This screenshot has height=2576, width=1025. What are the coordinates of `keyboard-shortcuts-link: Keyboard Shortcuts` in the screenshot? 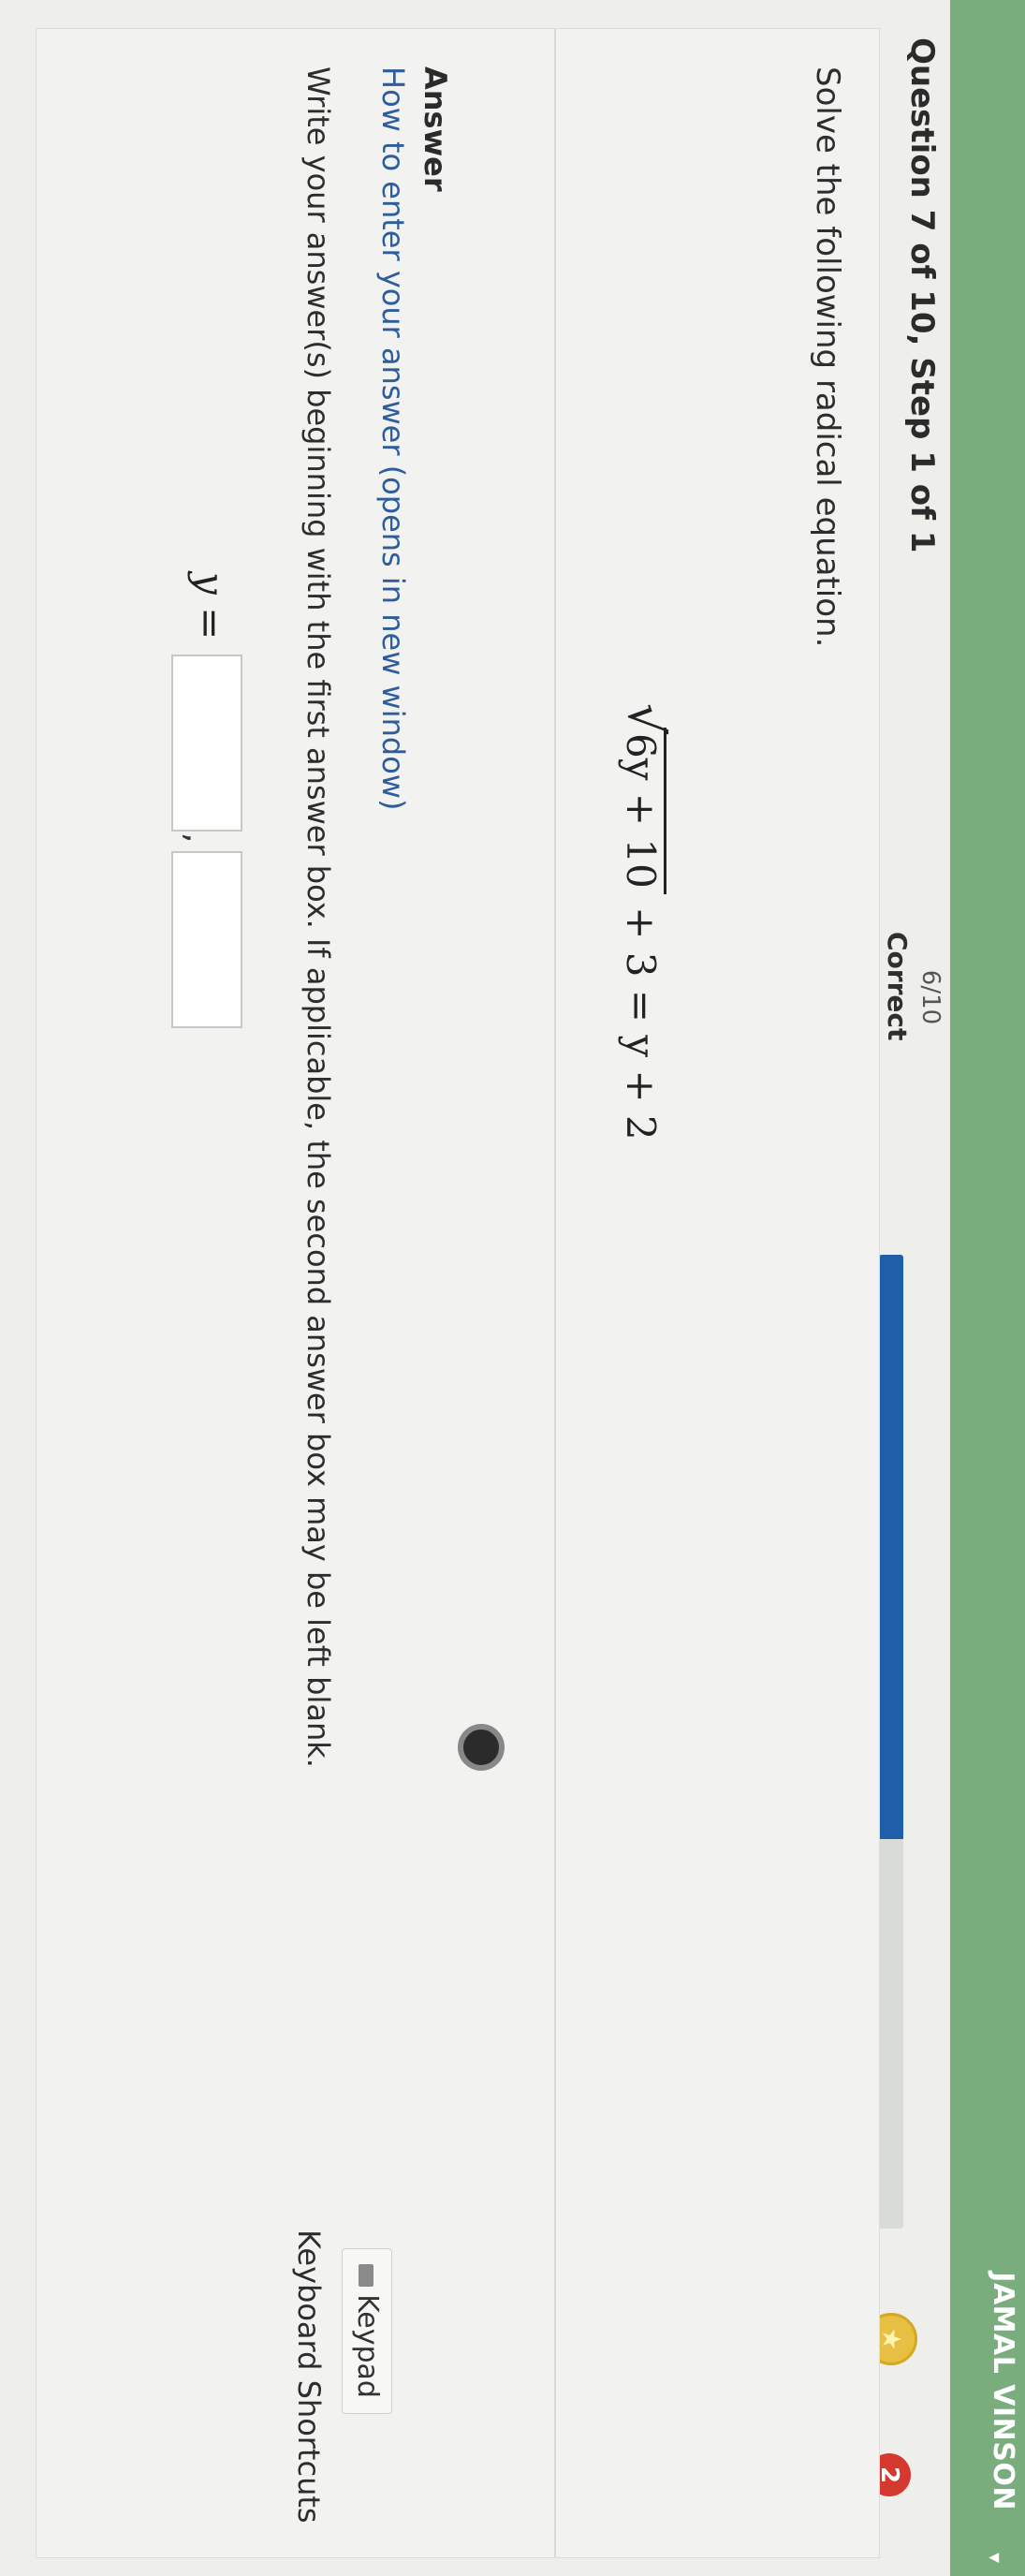 It's located at (309, 2377).